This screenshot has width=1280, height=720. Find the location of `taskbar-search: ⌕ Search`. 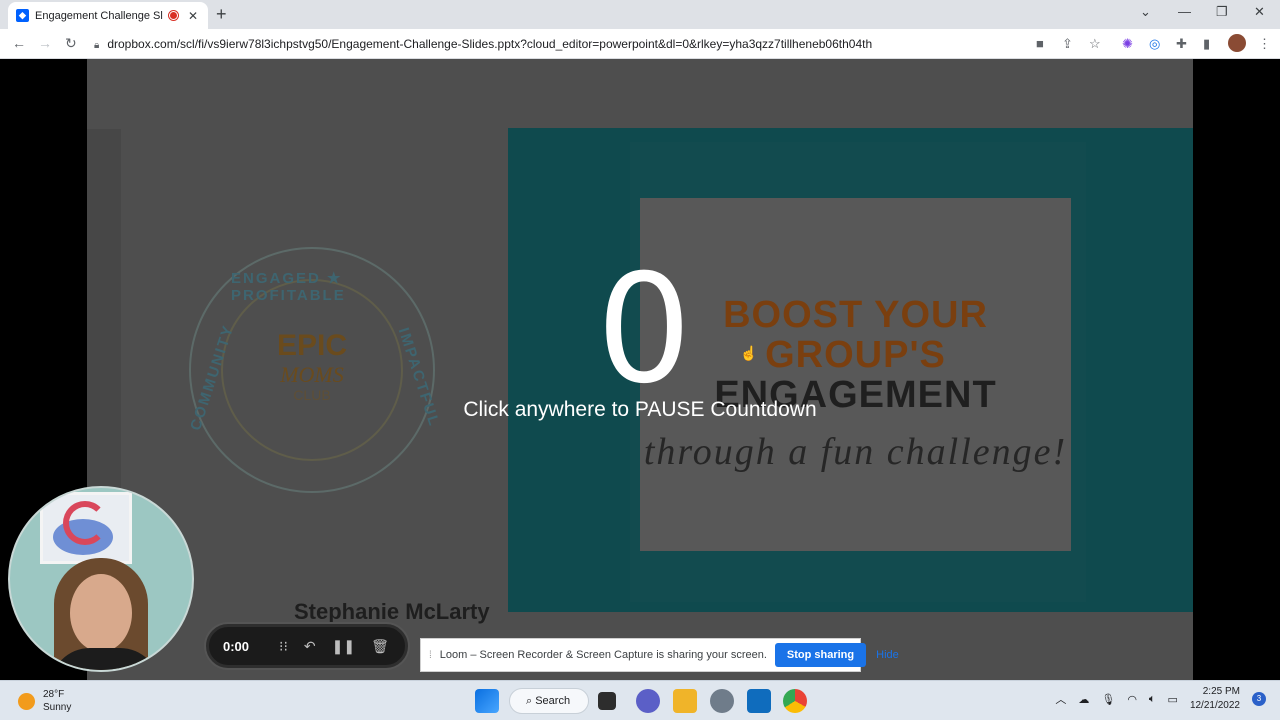

taskbar-search: ⌕ Search is located at coordinates (549, 701).